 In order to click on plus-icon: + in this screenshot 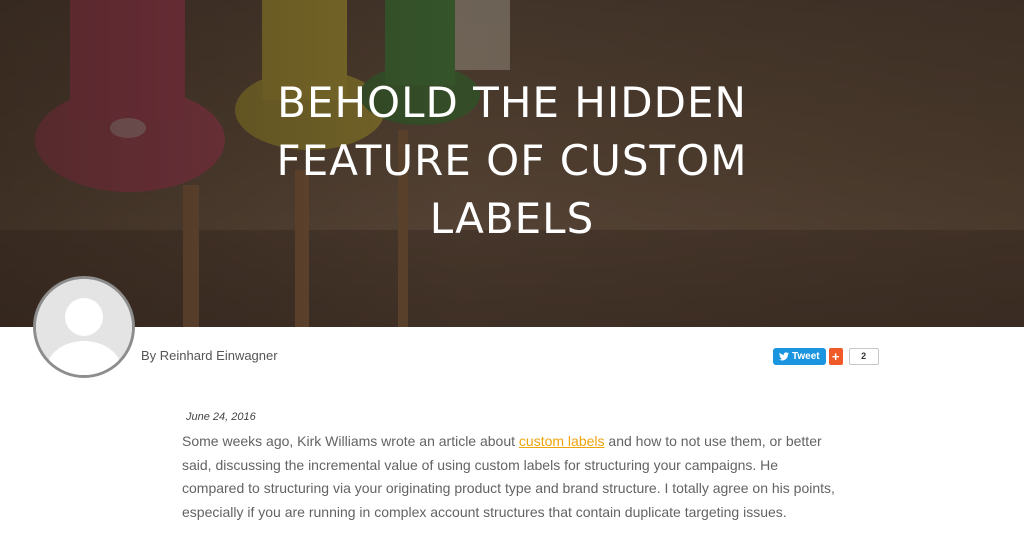, I will do `click(835, 356)`.